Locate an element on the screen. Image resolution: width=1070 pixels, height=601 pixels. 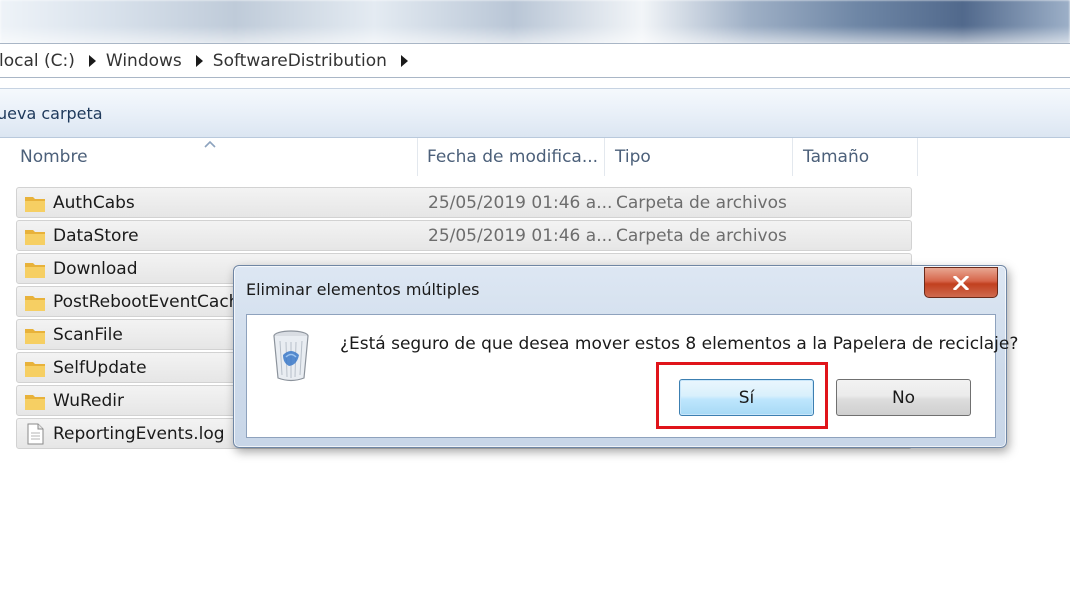
breadcrumb-item-softwaredistribution: SoftwareDistribution is located at coordinates (310, 61).